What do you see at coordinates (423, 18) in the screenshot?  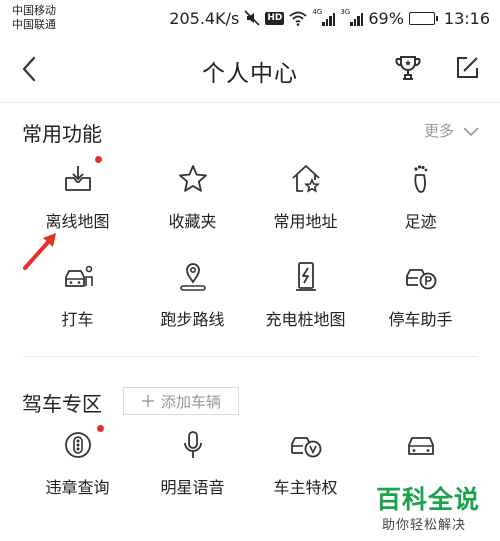 I see `battery-icon` at bounding box center [423, 18].